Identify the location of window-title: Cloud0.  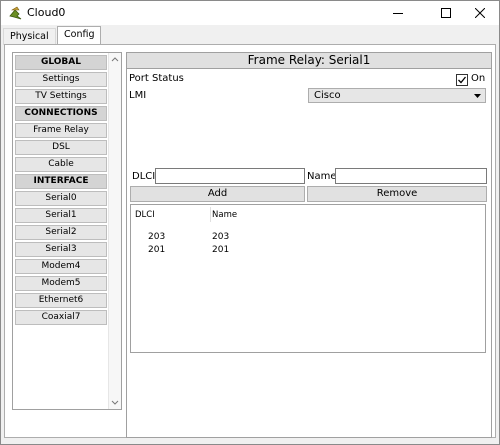
(46, 12).